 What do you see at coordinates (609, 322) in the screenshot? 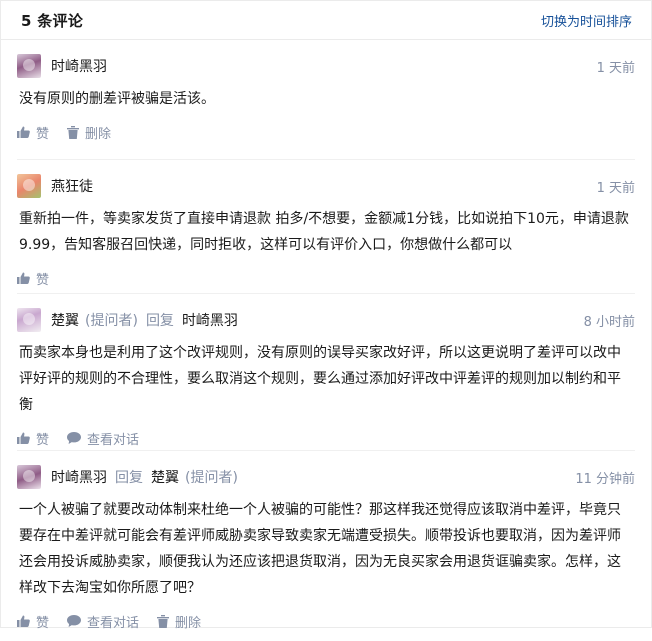
I see `comment-time: 8 小时前` at bounding box center [609, 322].